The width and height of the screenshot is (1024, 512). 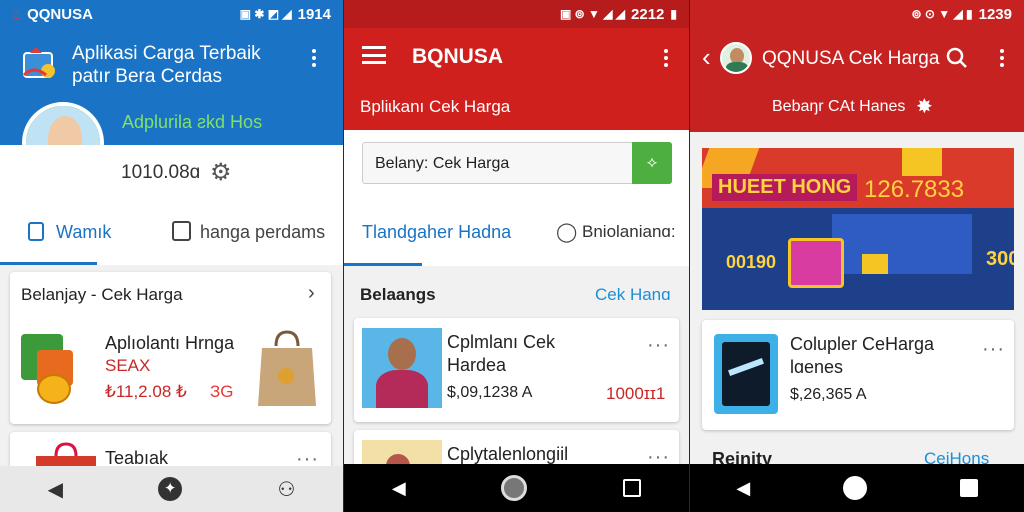 I want to click on battery-icon: ▮, so click(x=673, y=14).